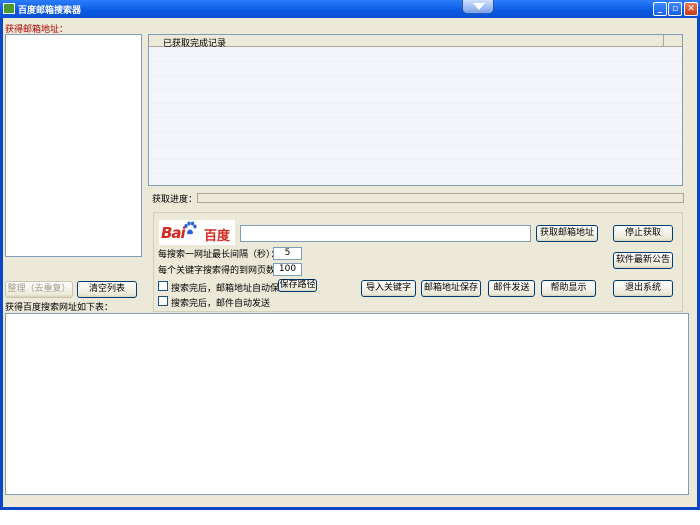  Describe the element at coordinates (190, 228) in the screenshot. I see `paw-icon` at that location.